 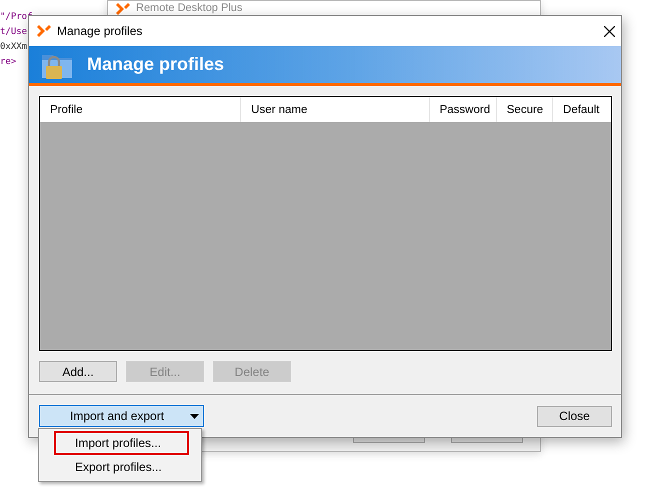 What do you see at coordinates (155, 64) in the screenshot?
I see `banner-title: Manage profiles` at bounding box center [155, 64].